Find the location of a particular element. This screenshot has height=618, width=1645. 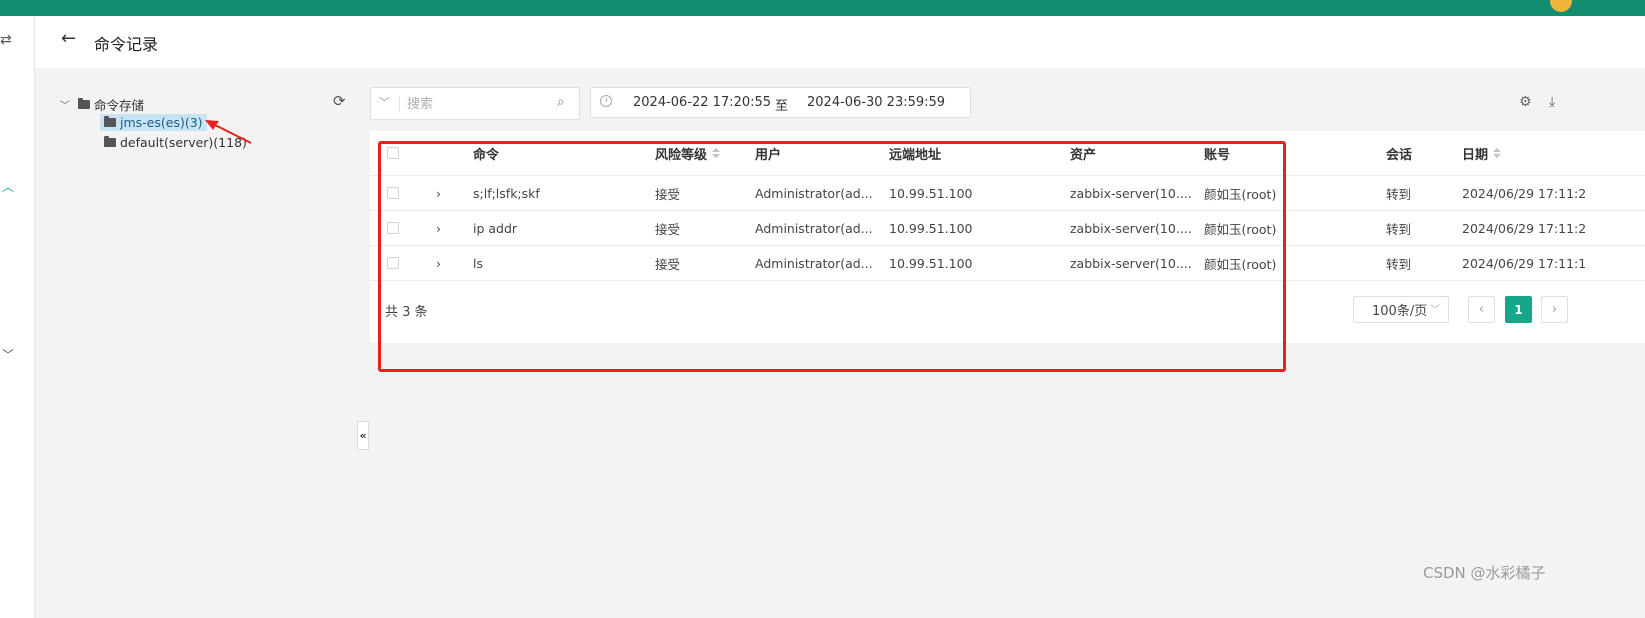

date-start: 2024-06-22 17:20:55 is located at coordinates (702, 102).